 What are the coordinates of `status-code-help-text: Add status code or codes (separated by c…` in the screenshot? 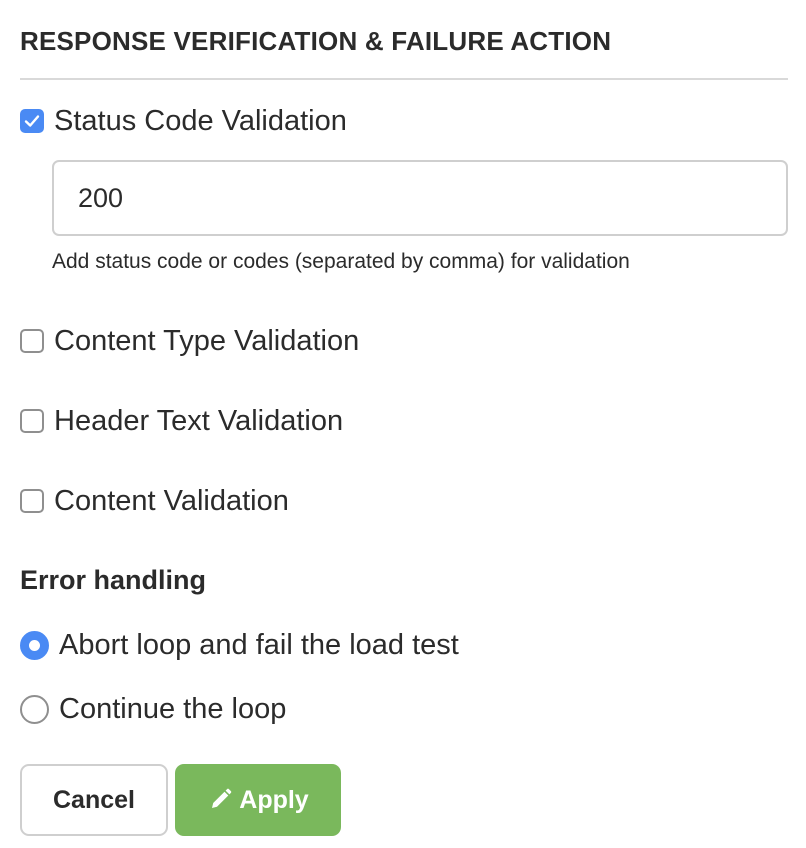 It's located at (341, 261).